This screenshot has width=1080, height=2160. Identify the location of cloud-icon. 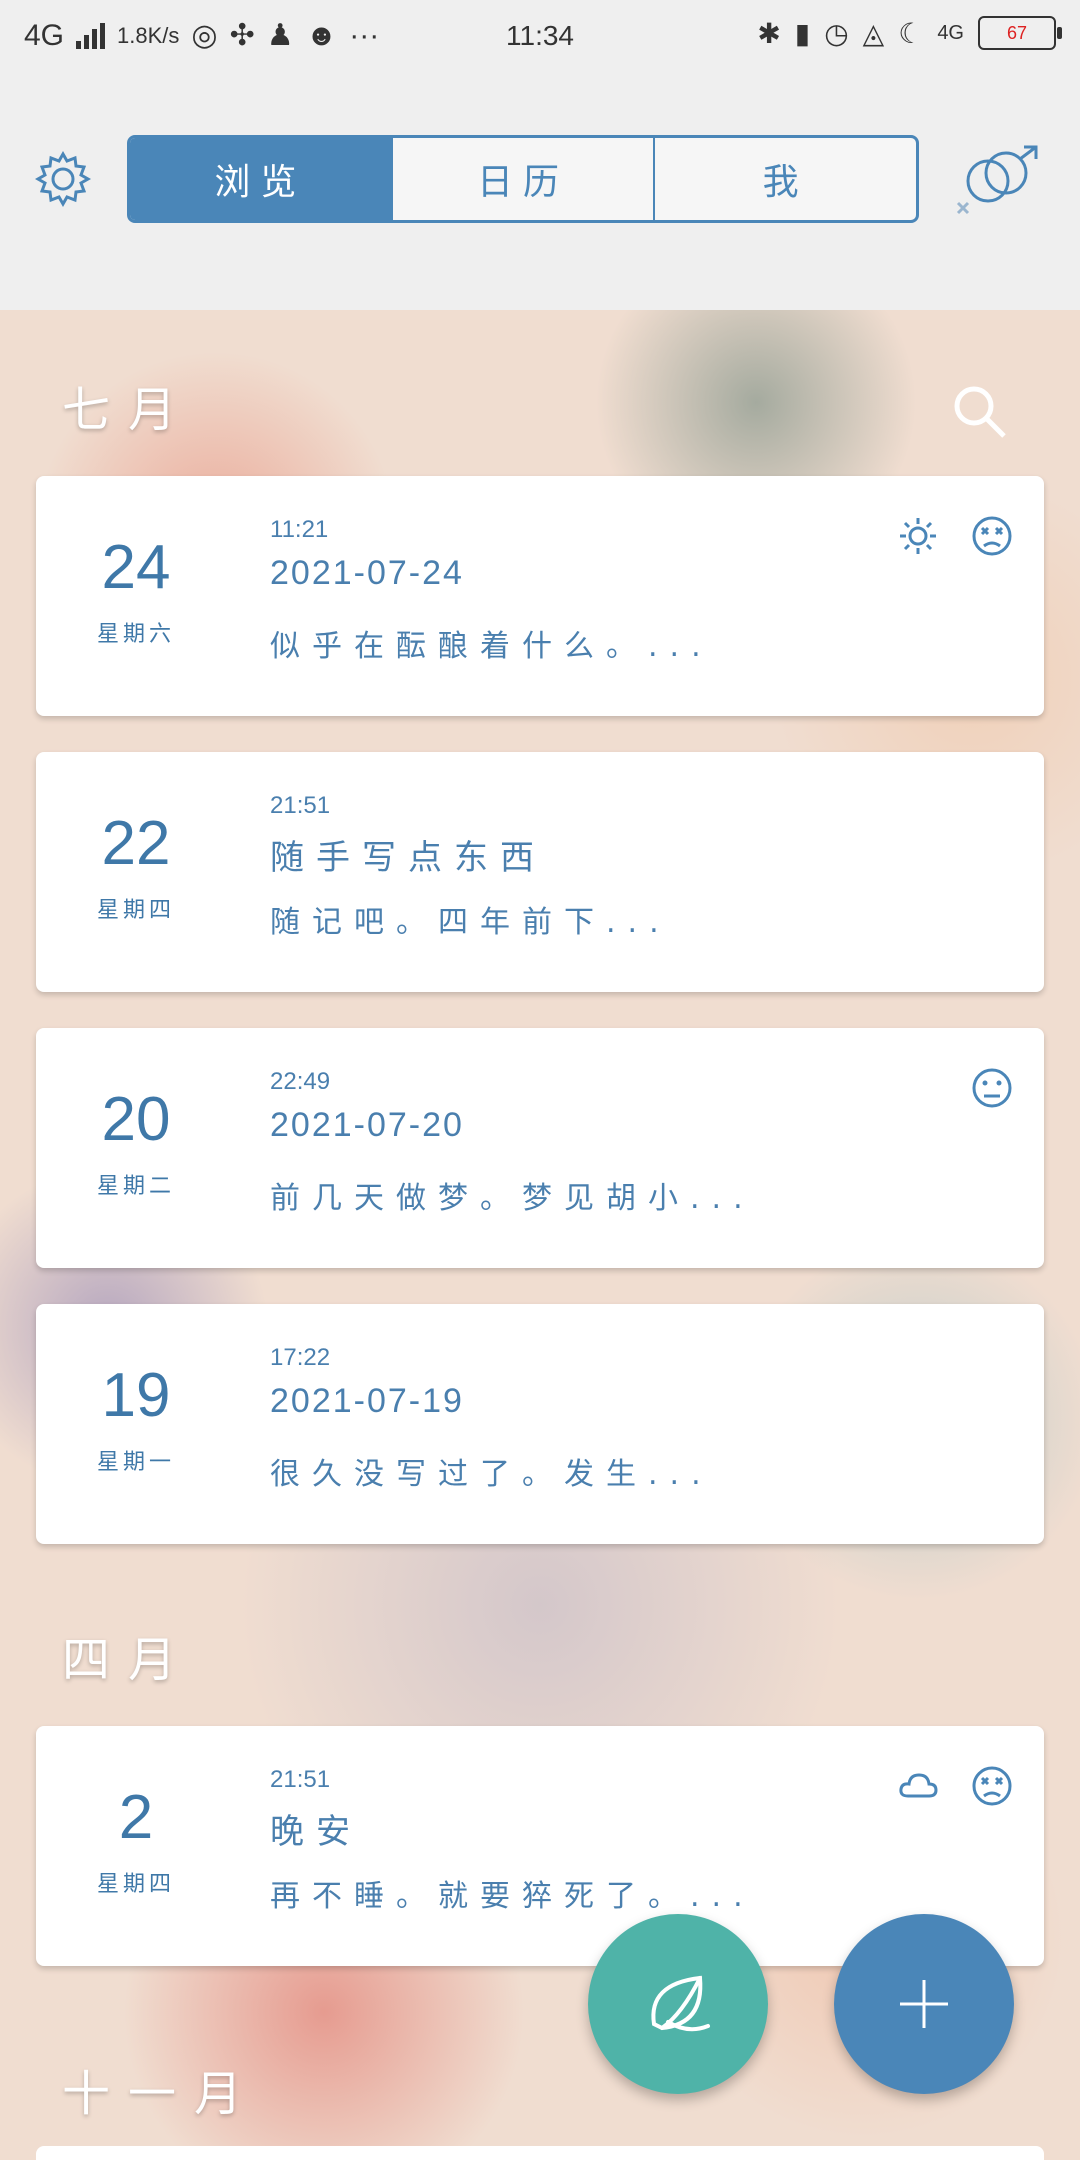
(918, 1785).